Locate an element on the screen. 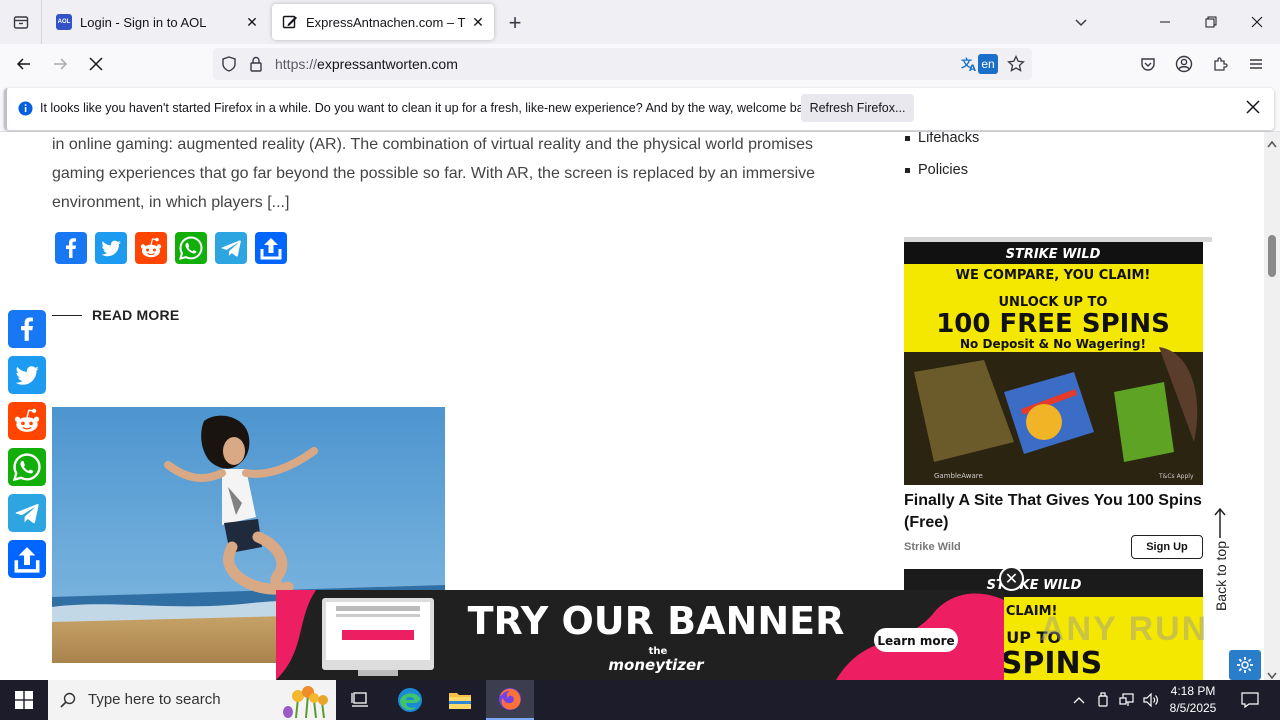 Image resolution: width=1280 pixels, height=720 pixels. close-ad-button: ✕ is located at coordinates (1011, 578).